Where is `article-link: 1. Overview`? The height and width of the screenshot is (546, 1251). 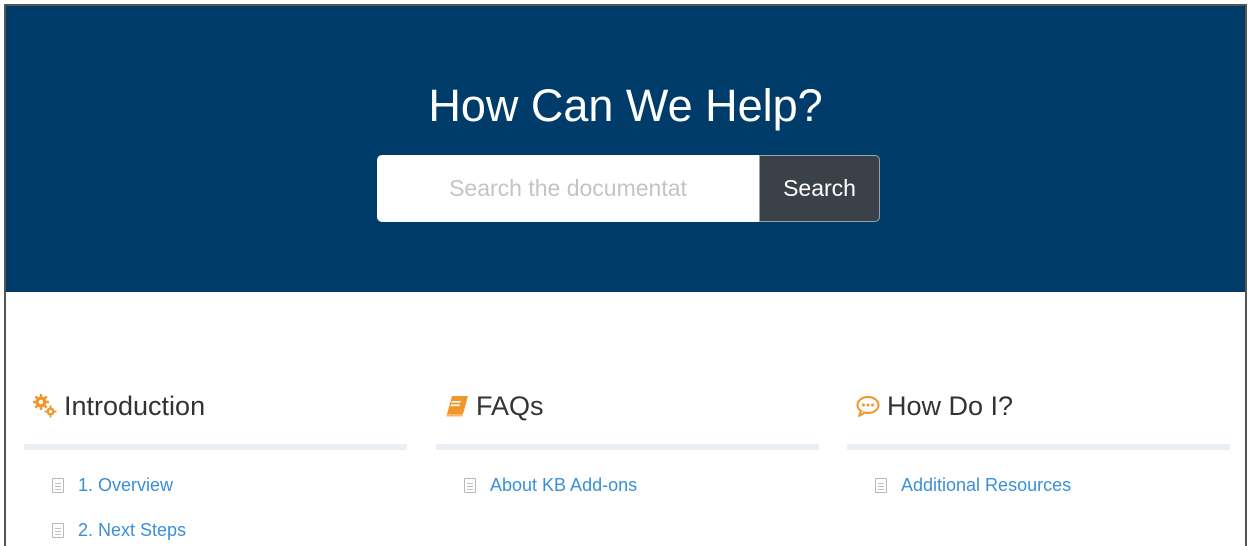 article-link: 1. Overview is located at coordinates (125, 485).